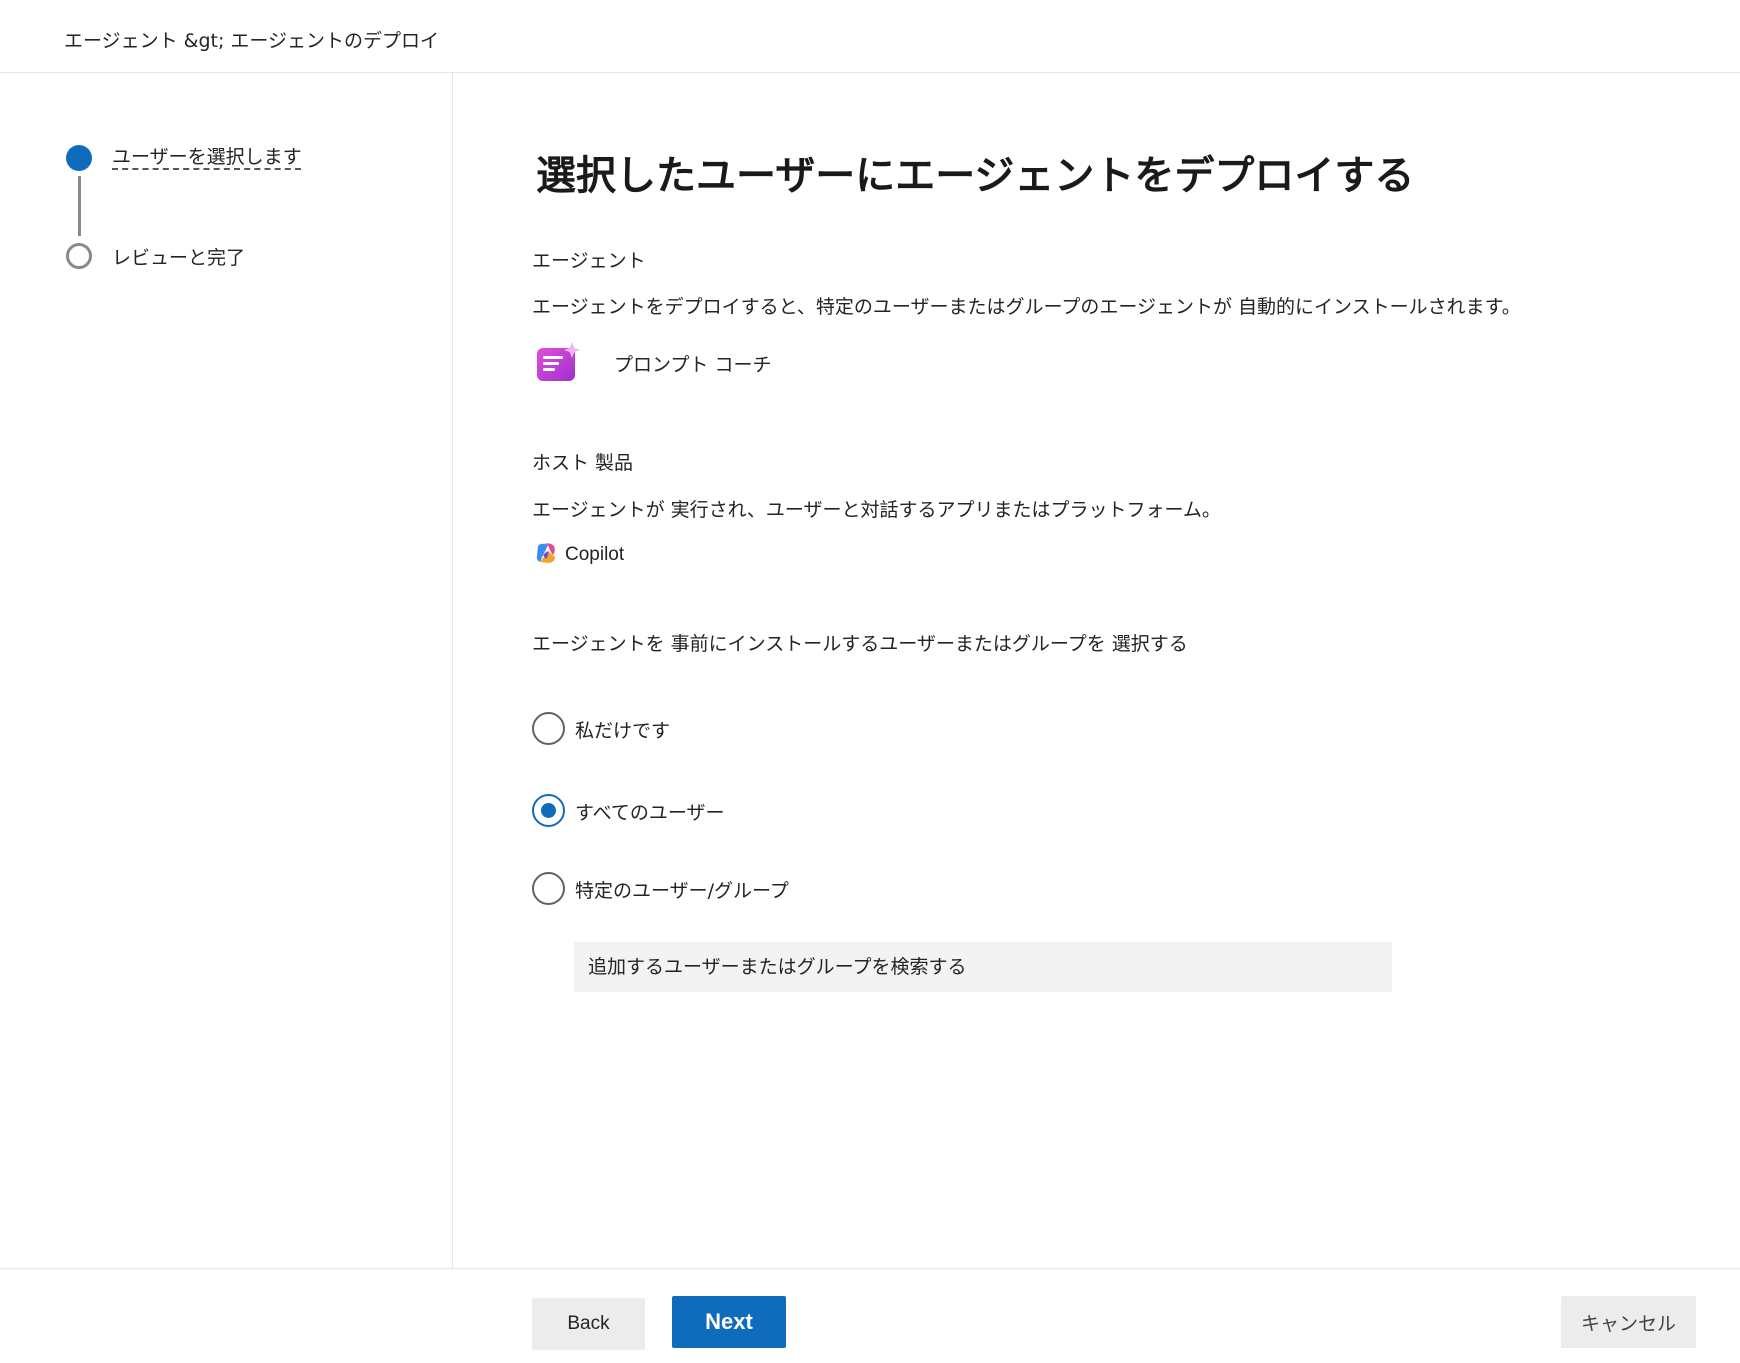 The width and height of the screenshot is (1740, 1363). Describe the element at coordinates (729, 1322) in the screenshot. I see `next-button: Next` at that location.